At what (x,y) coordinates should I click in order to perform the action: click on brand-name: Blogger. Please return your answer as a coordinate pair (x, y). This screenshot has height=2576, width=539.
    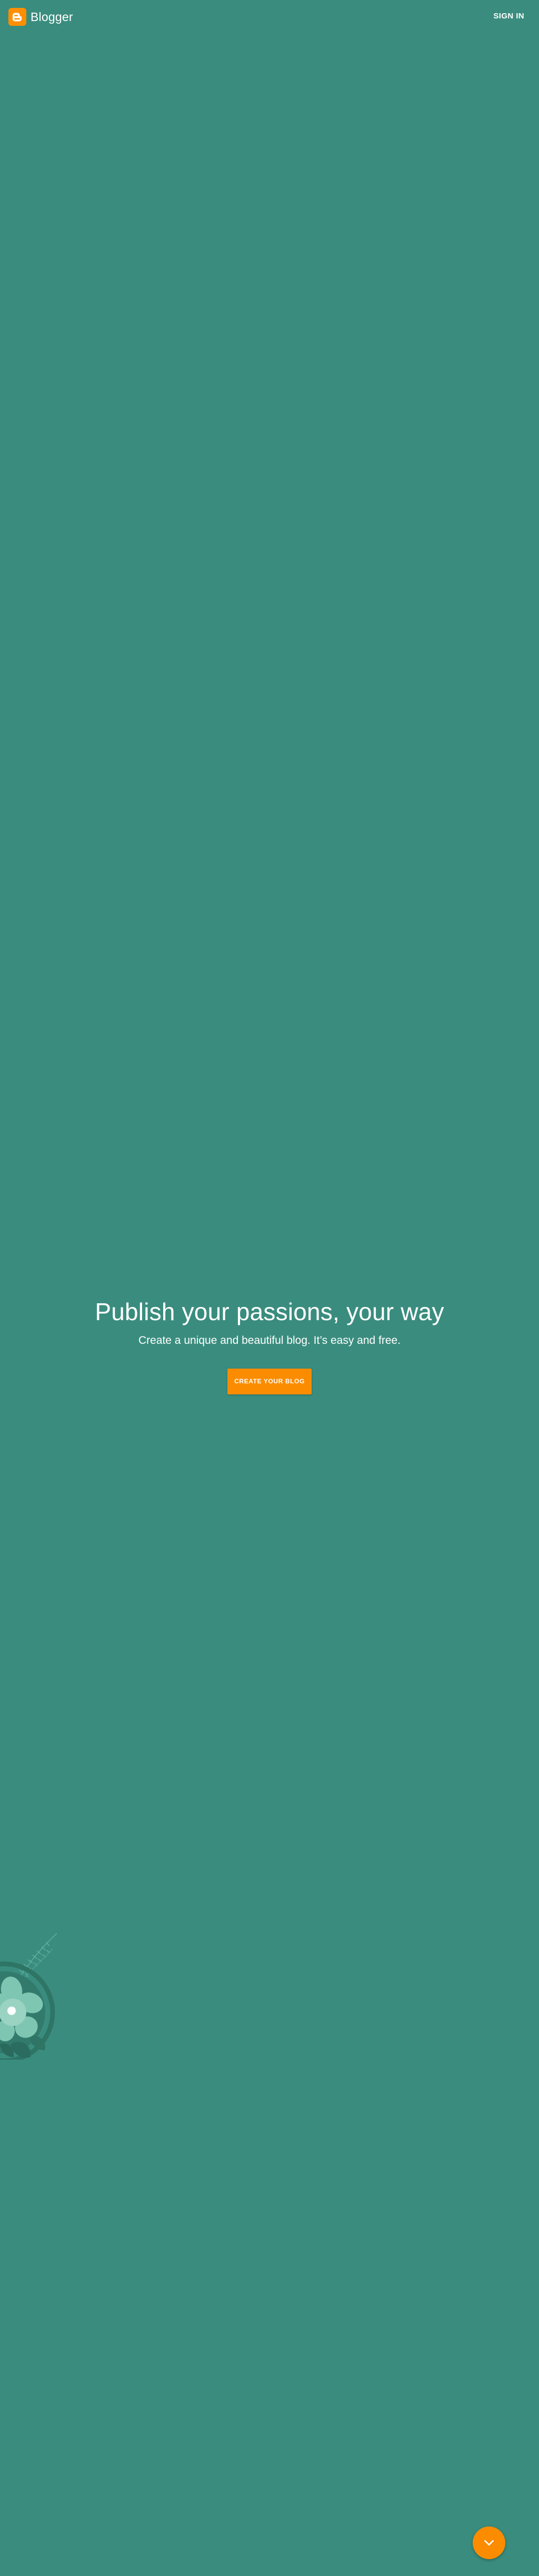
    Looking at the image, I should click on (52, 16).